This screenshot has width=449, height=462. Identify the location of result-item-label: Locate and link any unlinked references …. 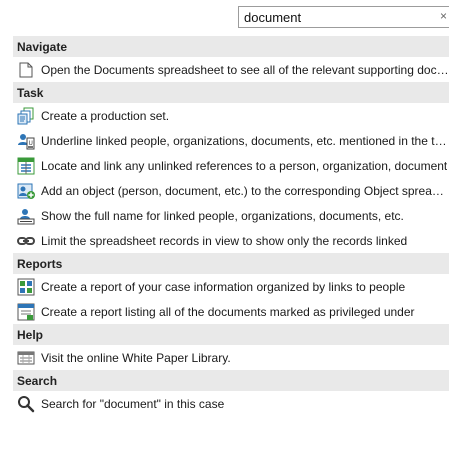
(244, 165).